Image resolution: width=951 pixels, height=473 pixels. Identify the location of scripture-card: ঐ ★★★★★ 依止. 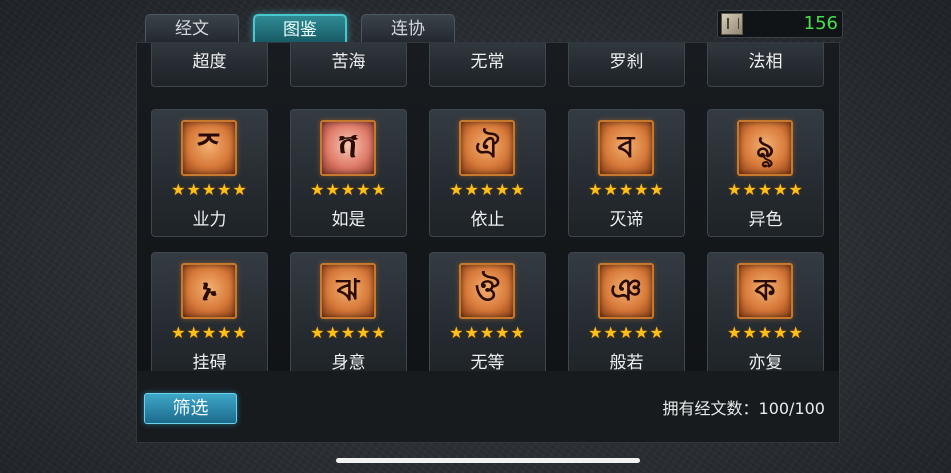
(487, 173).